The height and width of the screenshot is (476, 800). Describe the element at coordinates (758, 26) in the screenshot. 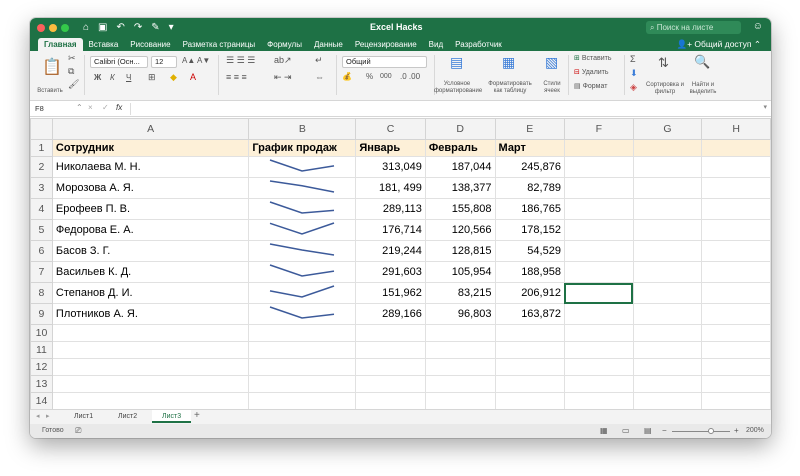

I see `feedback-icon: ☺` at that location.